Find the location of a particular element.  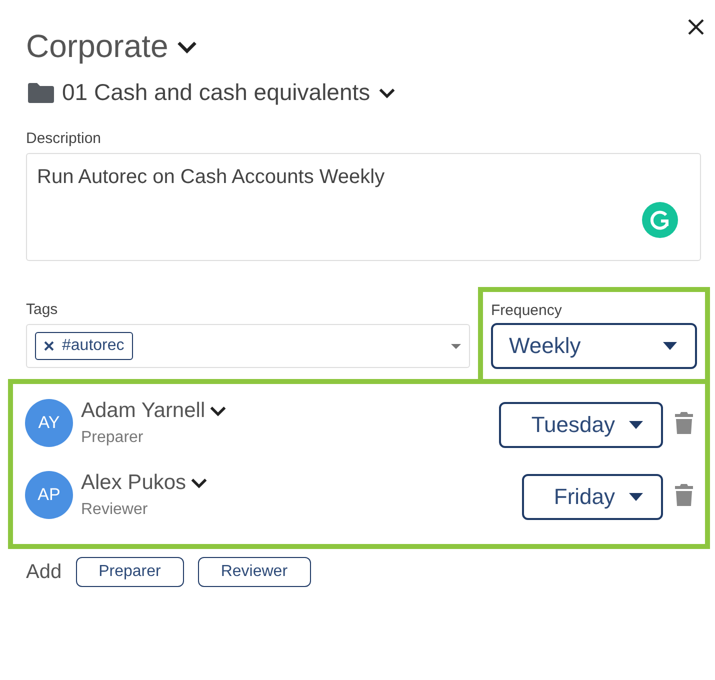

description-field: Run Autorec on Cash Accounts Weekly is located at coordinates (363, 207).